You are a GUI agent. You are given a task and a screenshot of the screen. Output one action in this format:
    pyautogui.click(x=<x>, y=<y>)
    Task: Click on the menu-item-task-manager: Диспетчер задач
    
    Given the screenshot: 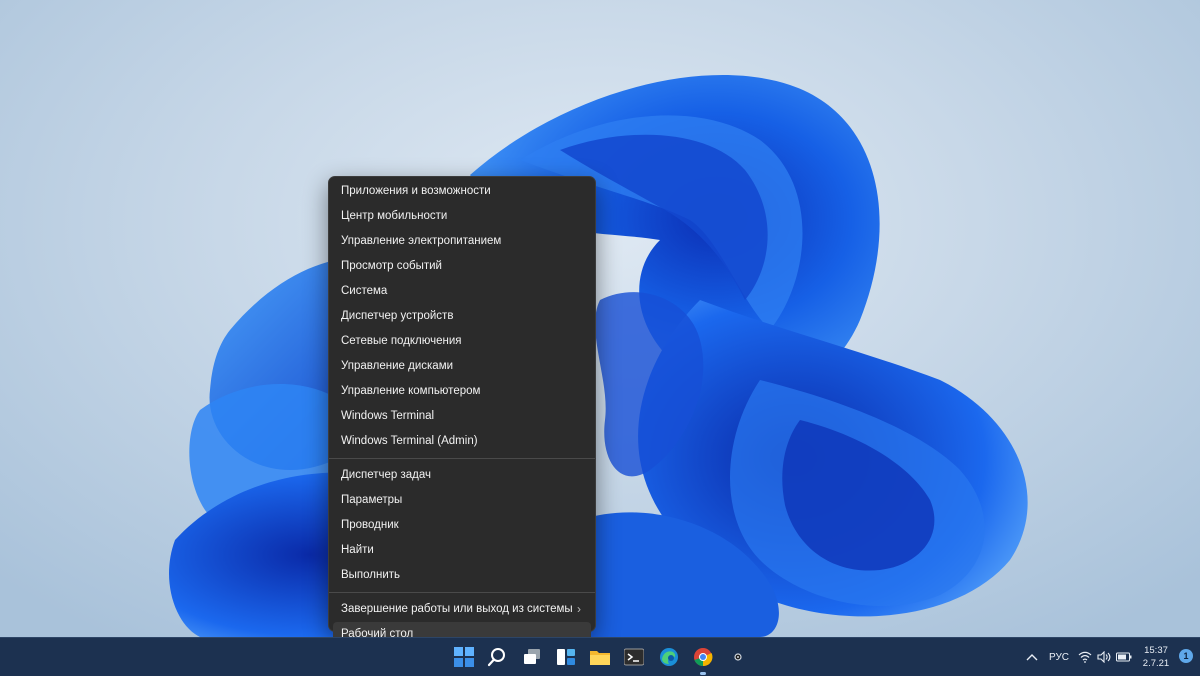 What is the action you would take?
    pyautogui.click(x=462, y=475)
    